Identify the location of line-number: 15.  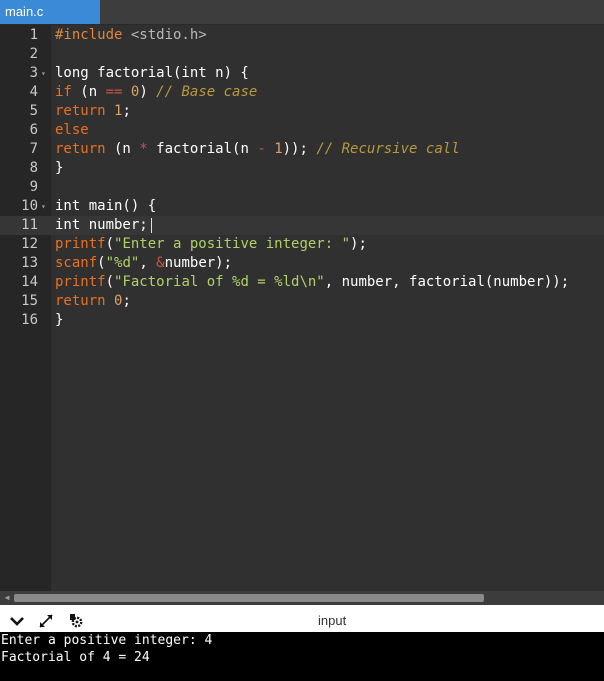
(29, 301).